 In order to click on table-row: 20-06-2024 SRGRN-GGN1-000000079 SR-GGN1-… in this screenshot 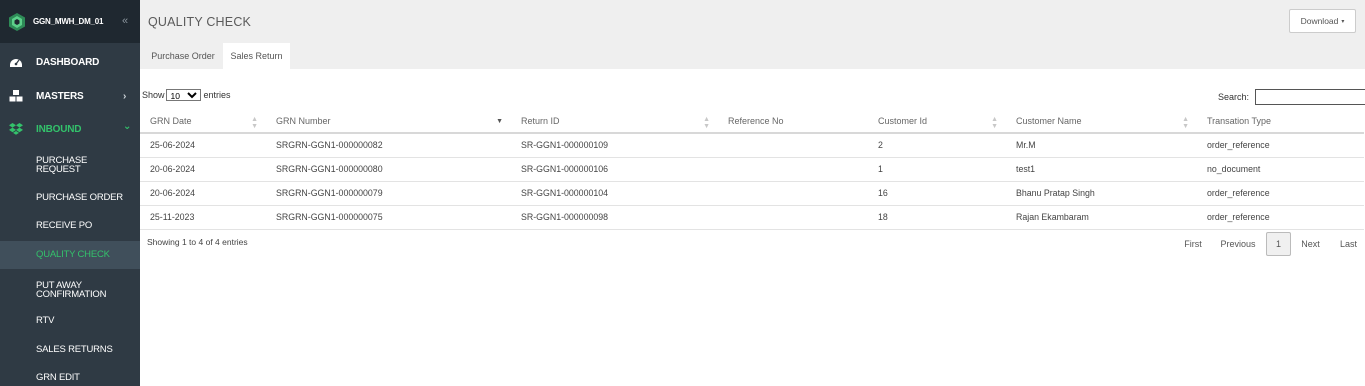, I will do `click(752, 192)`.